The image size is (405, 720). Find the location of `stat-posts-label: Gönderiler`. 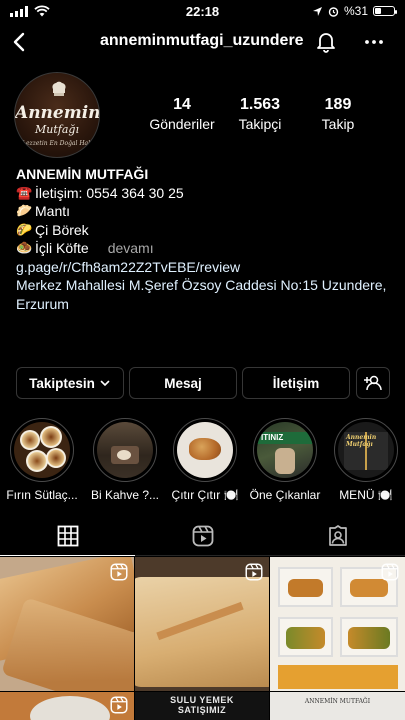

stat-posts-label: Gönderiler is located at coordinates (182, 124).